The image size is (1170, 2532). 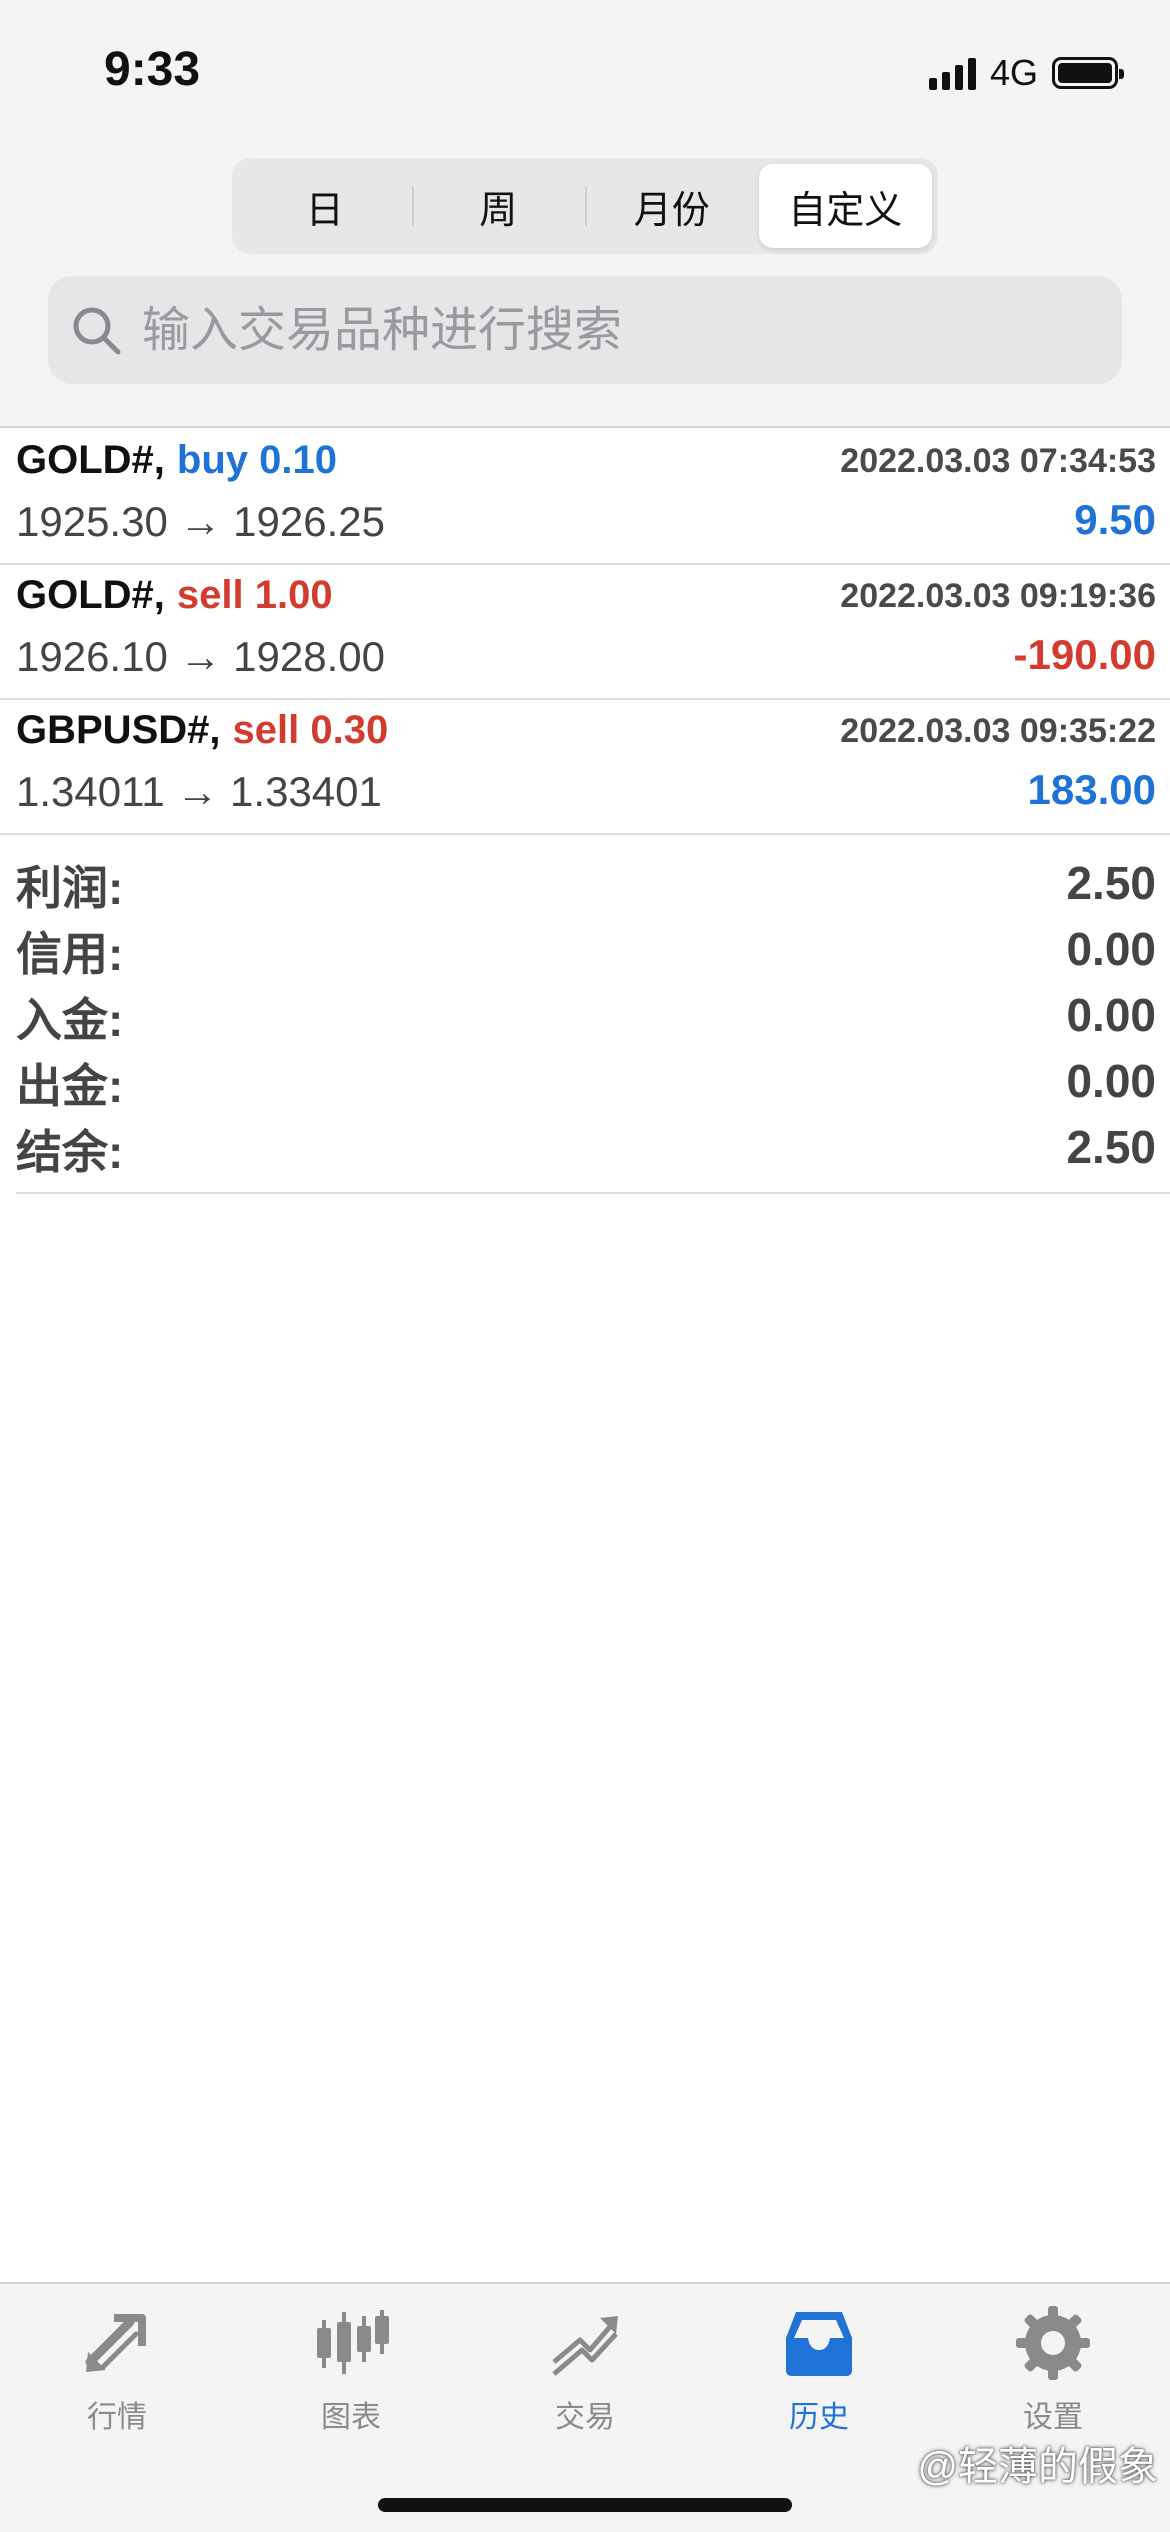 I want to click on summary-row-profit: 利润: 2.50, so click(x=593, y=881).